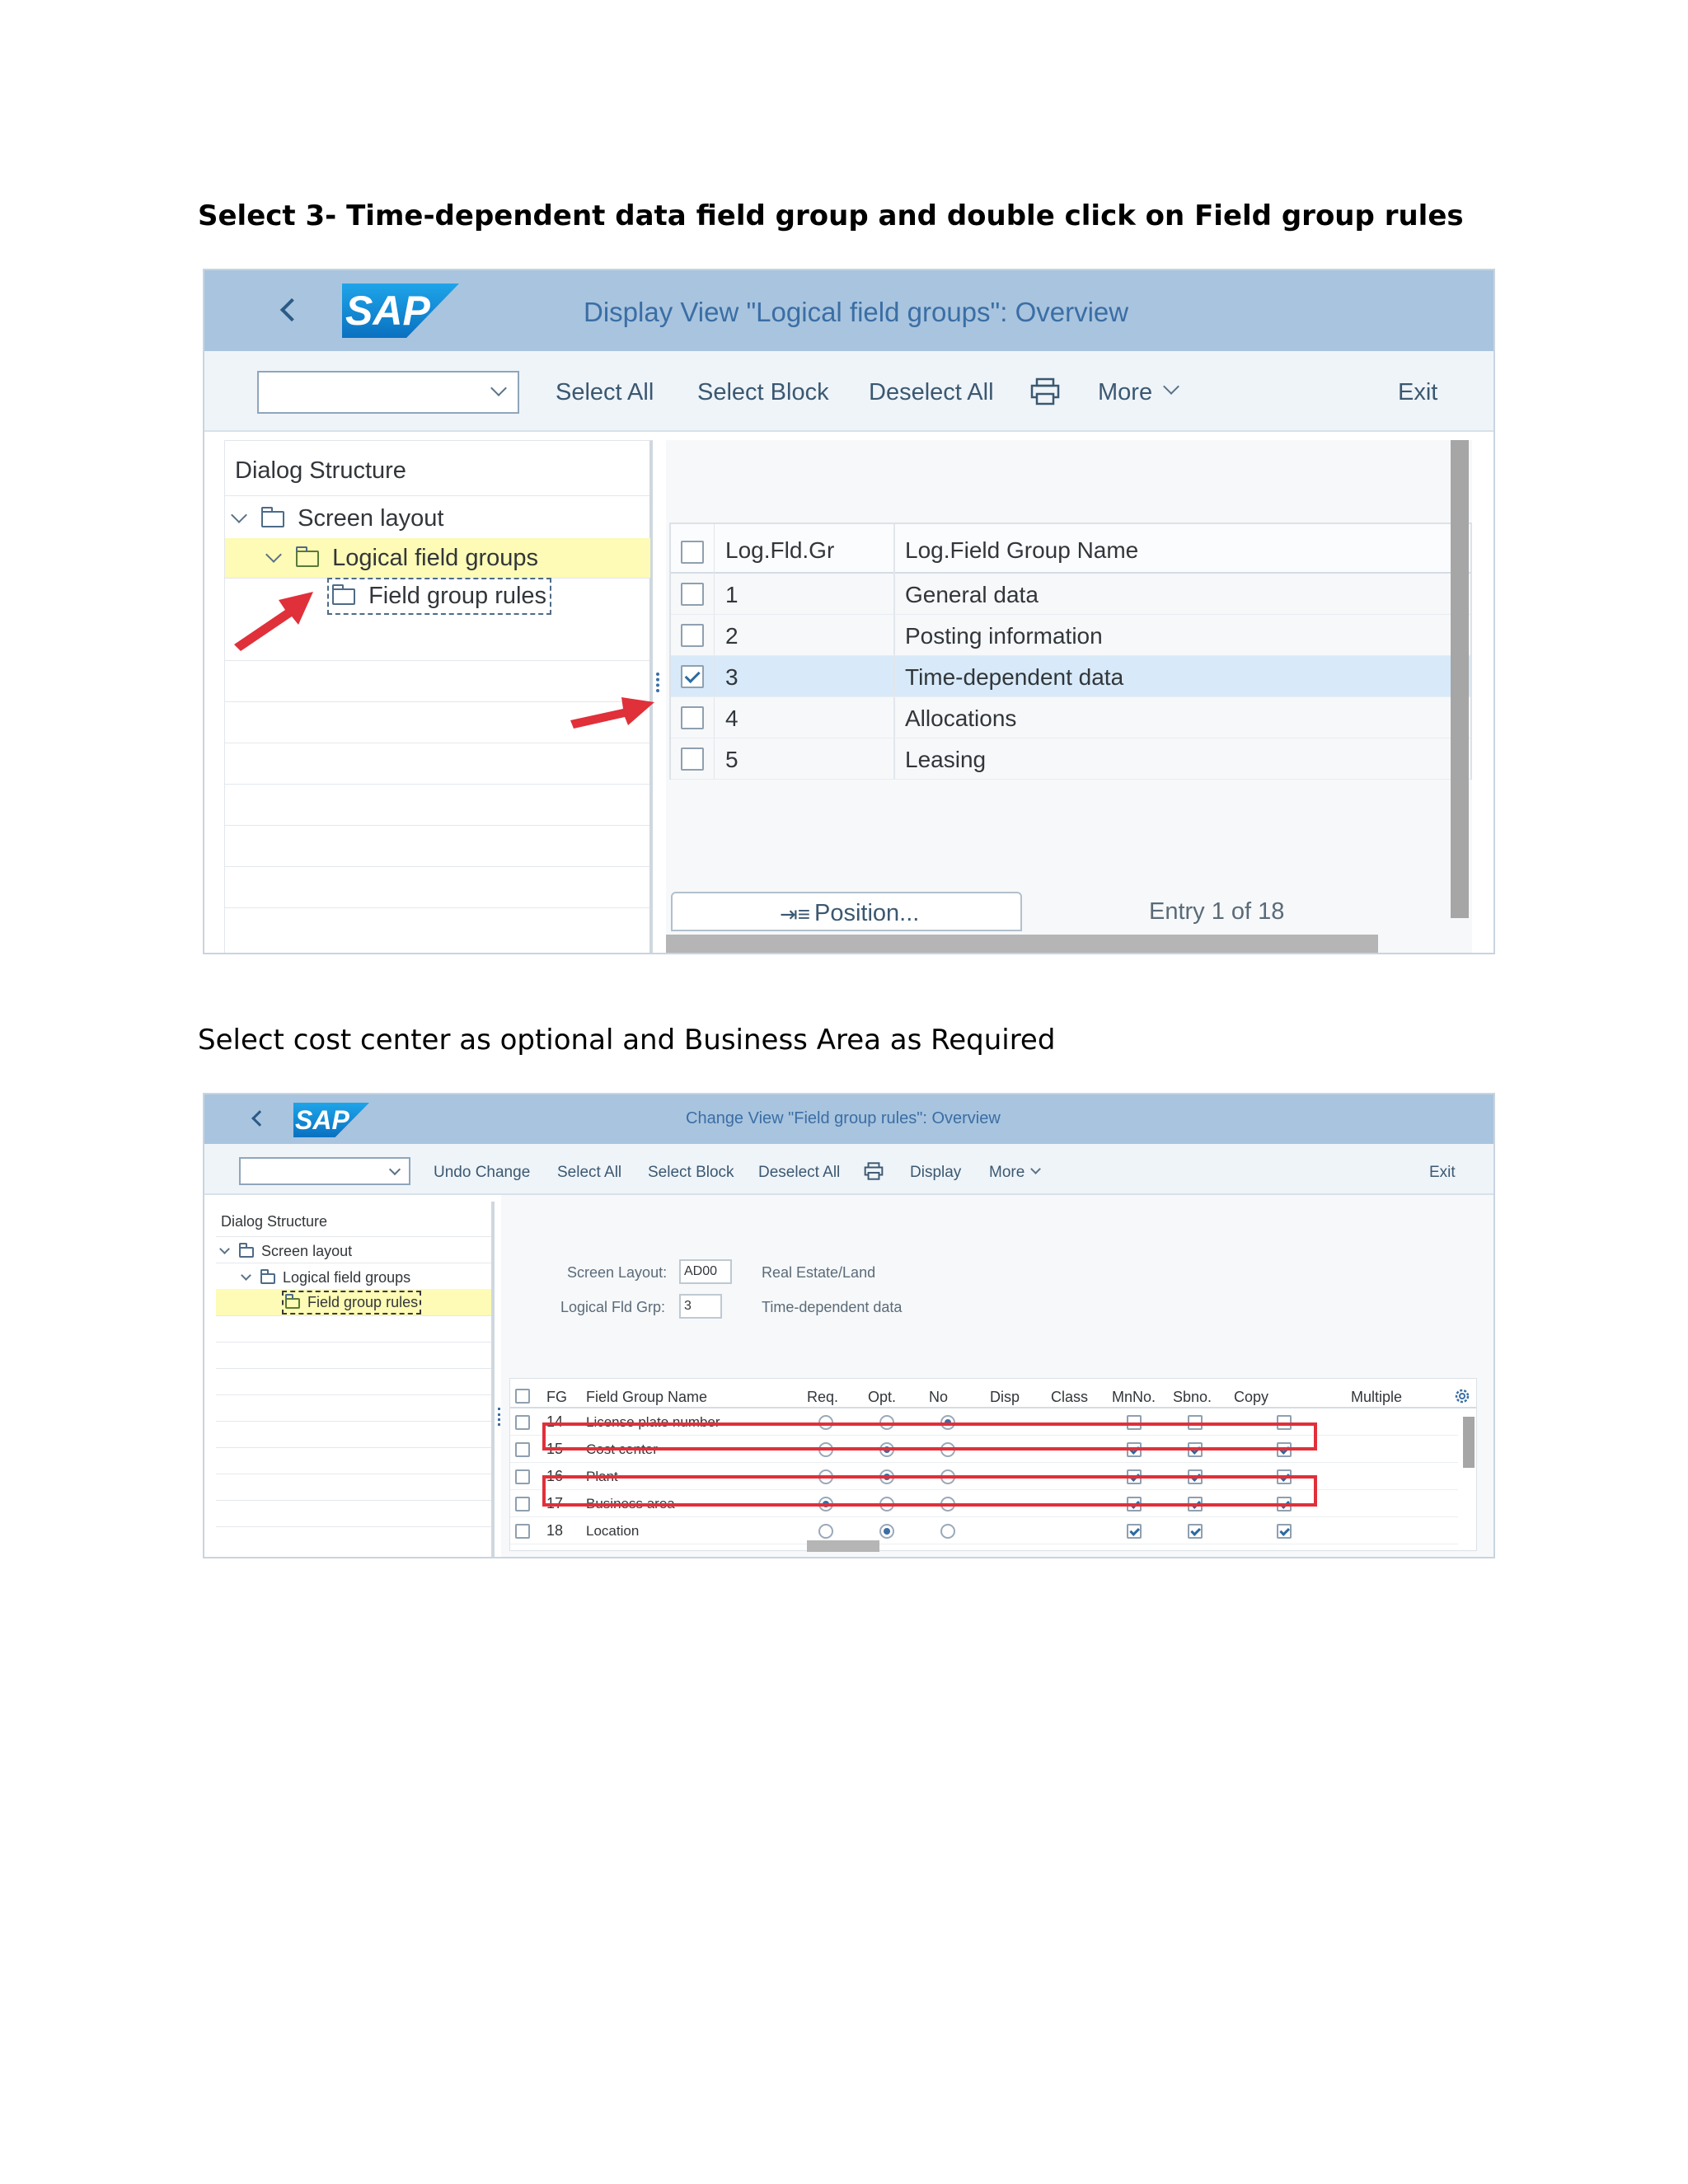  I want to click on display-button: Display, so click(936, 1173).